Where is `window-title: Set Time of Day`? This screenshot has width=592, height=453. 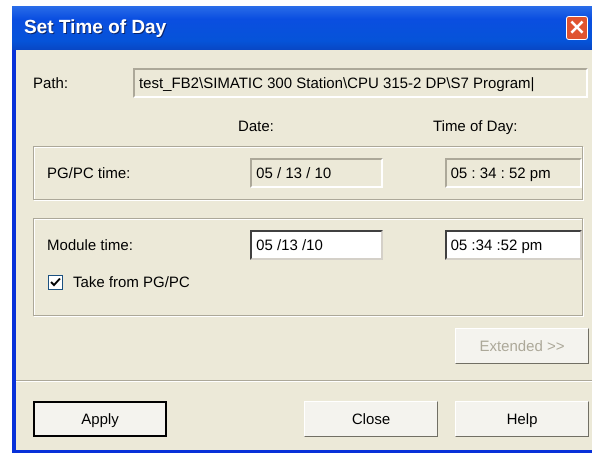
window-title: Set Time of Day is located at coordinates (95, 28).